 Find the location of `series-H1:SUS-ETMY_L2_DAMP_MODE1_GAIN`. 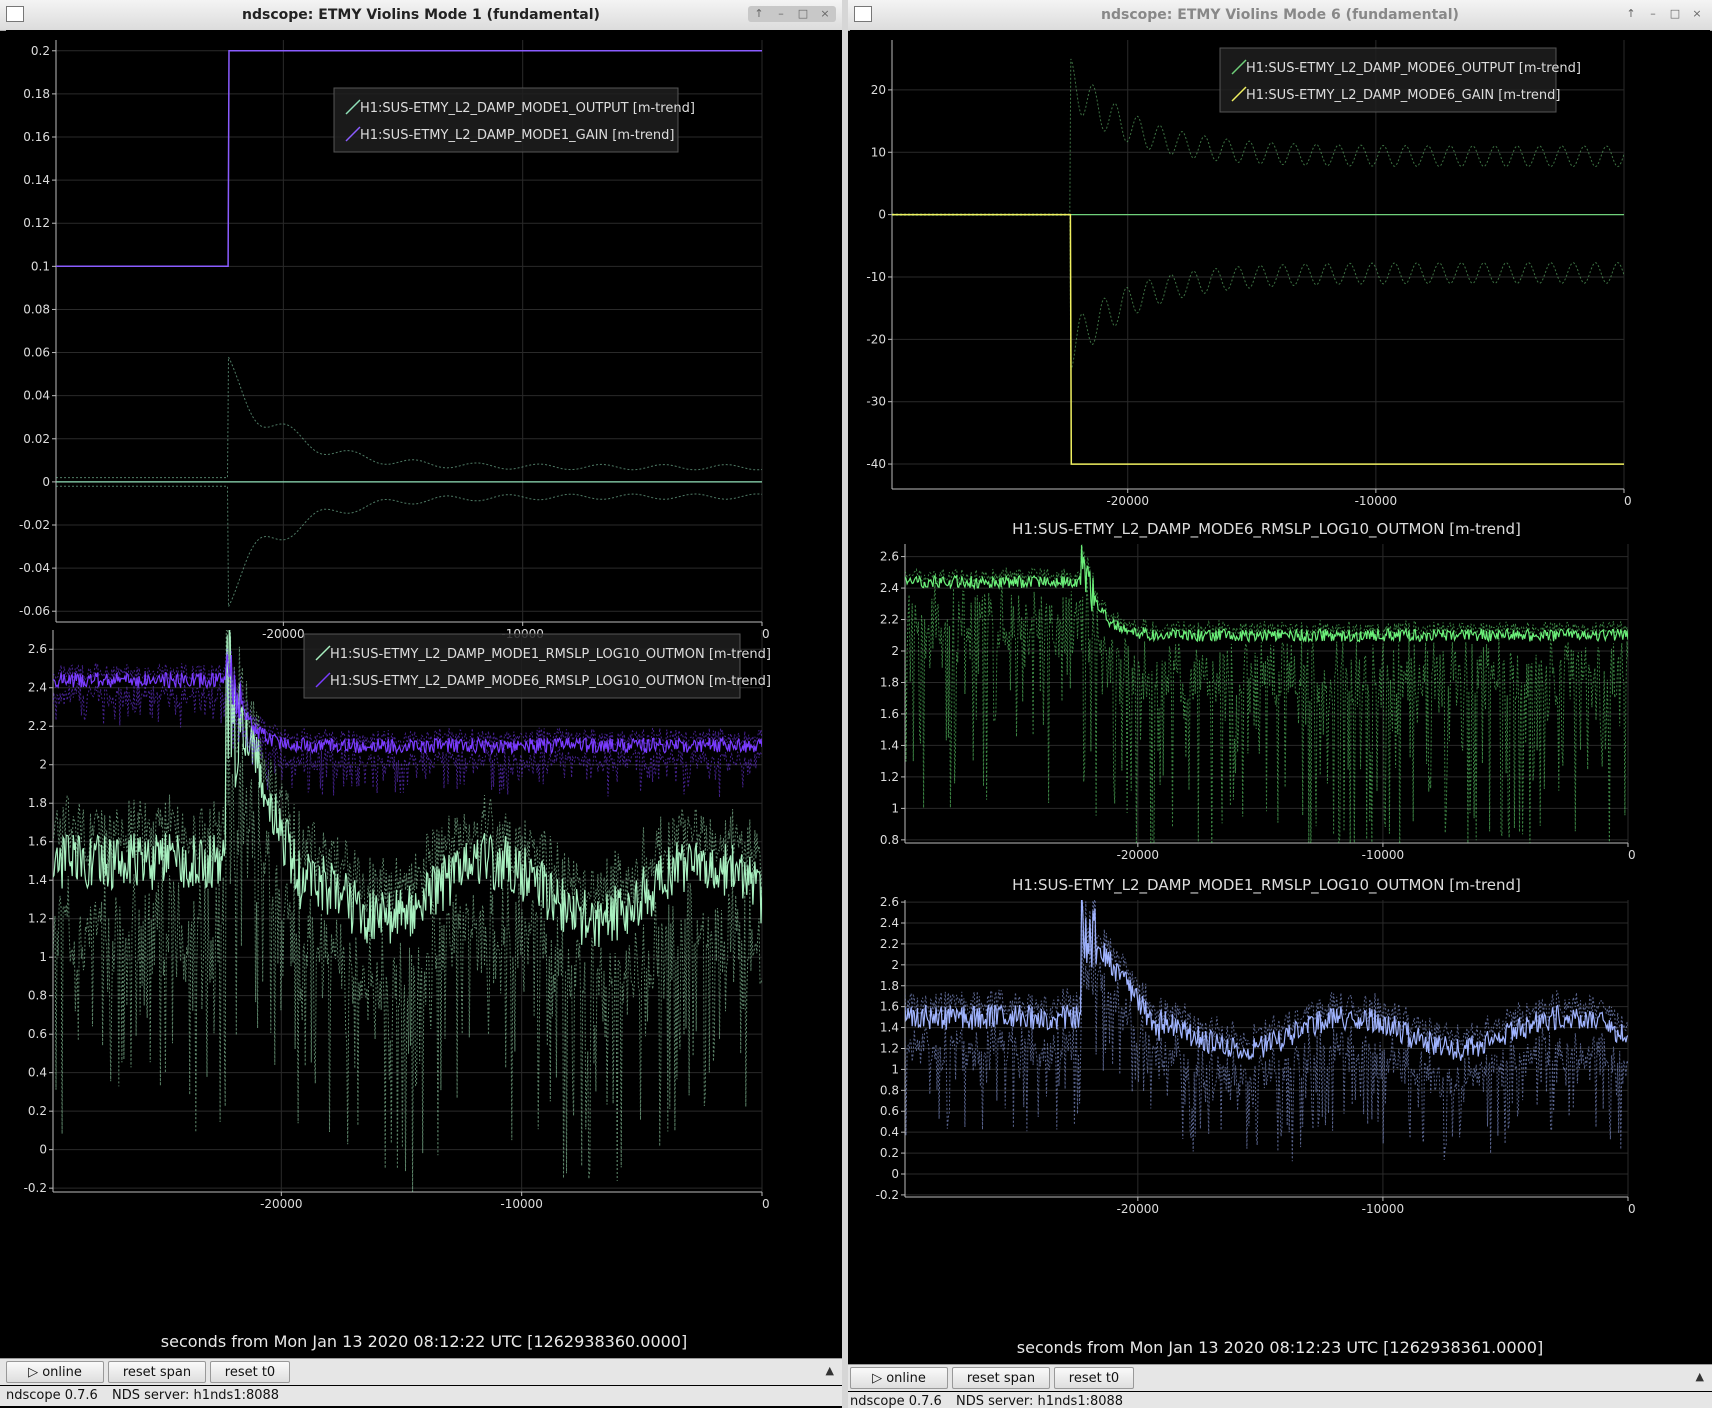

series-H1:SUS-ETMY_L2_DAMP_MODE1_GAIN is located at coordinates (409, 159).